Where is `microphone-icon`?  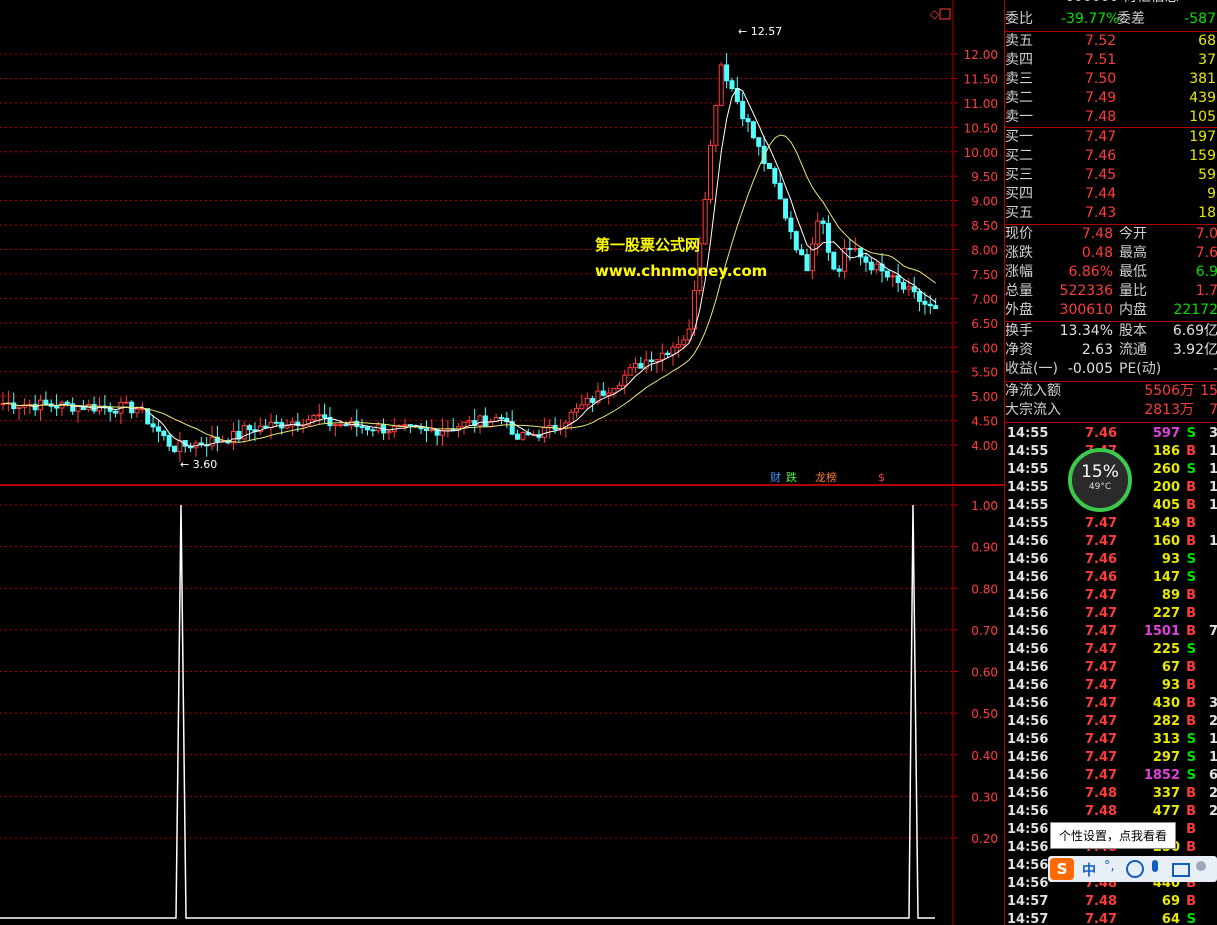 microphone-icon is located at coordinates (1155, 866).